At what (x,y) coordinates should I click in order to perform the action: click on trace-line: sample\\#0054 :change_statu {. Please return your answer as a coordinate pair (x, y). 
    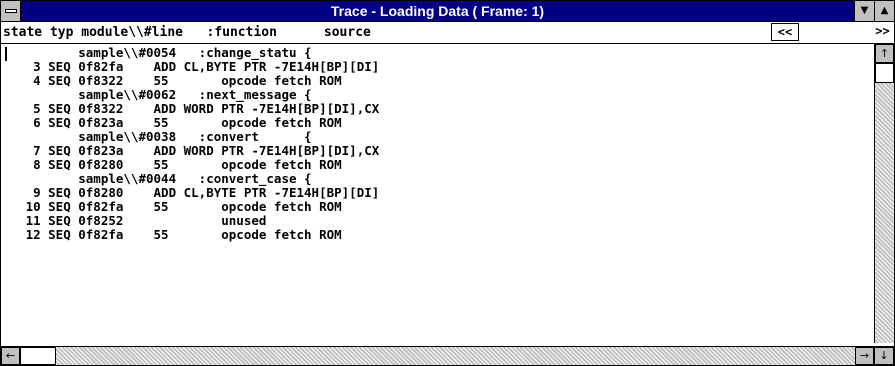
    Looking at the image, I should click on (157, 52).